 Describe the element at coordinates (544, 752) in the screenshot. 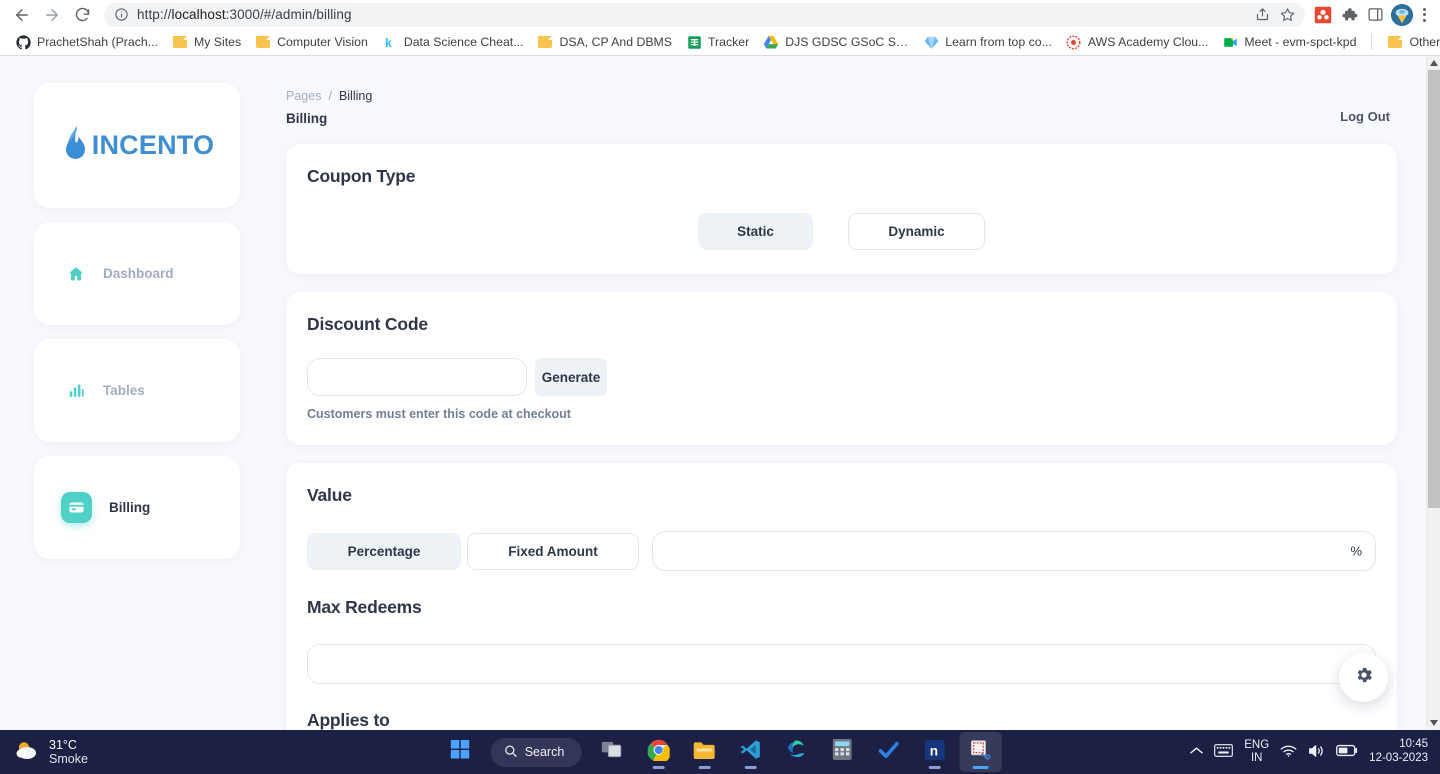

I see `taskbar-search-label: Search` at that location.